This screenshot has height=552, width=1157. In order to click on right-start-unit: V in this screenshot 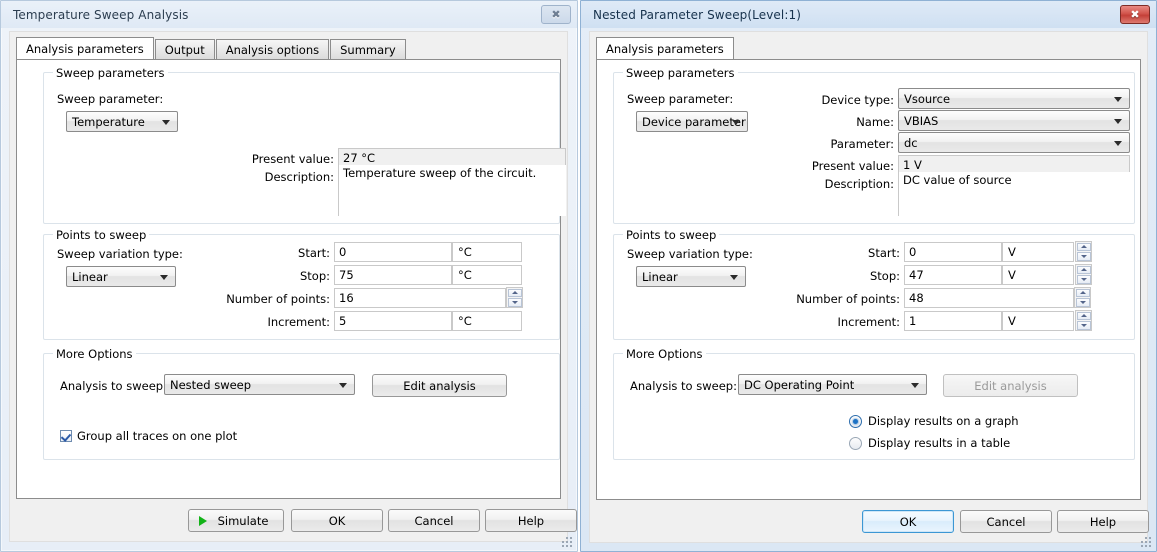, I will do `click(1038, 252)`.